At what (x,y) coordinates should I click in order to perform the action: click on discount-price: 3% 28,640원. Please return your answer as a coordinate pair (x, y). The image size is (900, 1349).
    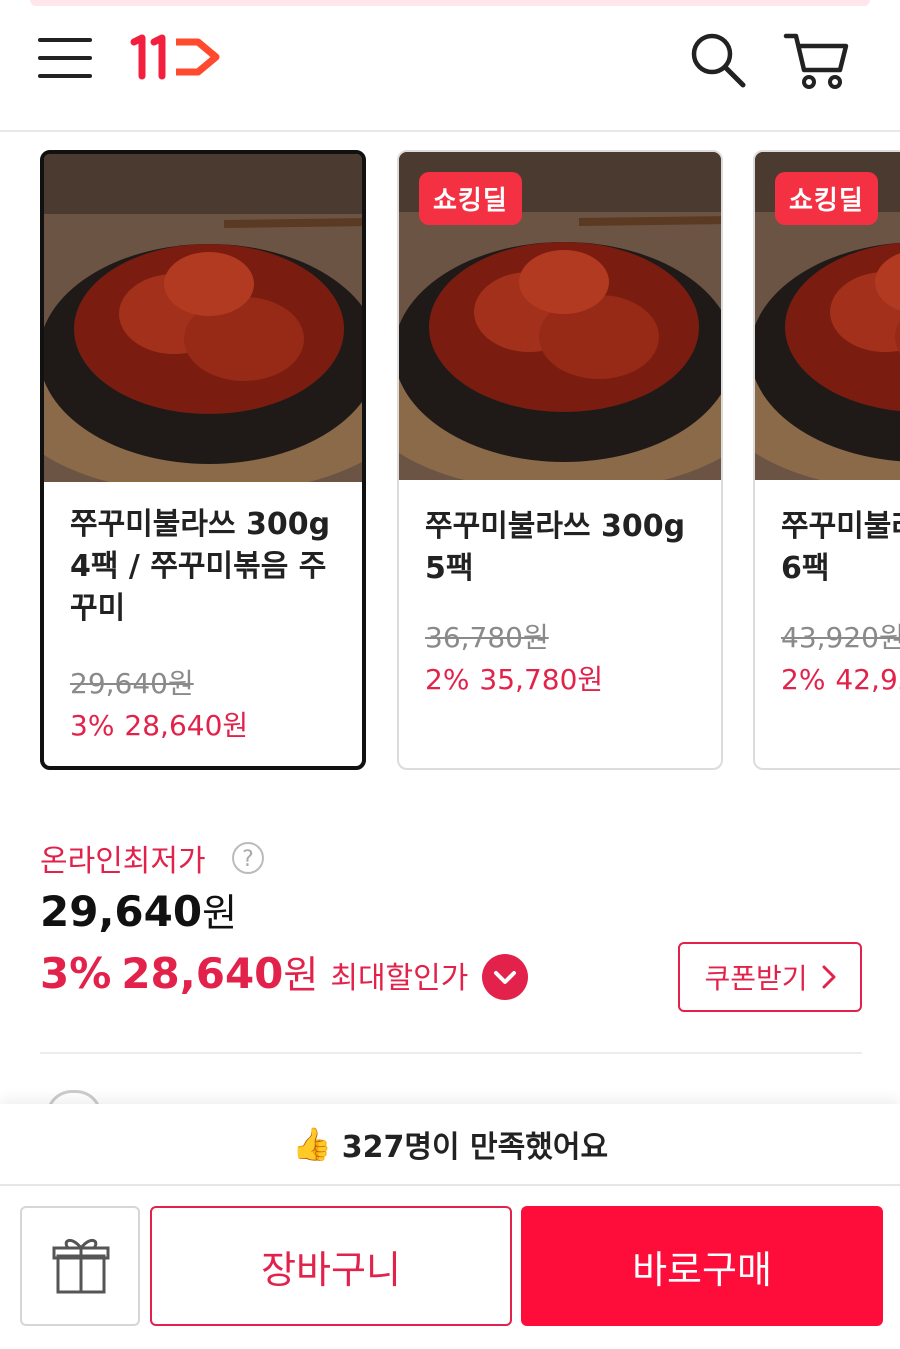
    Looking at the image, I should click on (159, 724).